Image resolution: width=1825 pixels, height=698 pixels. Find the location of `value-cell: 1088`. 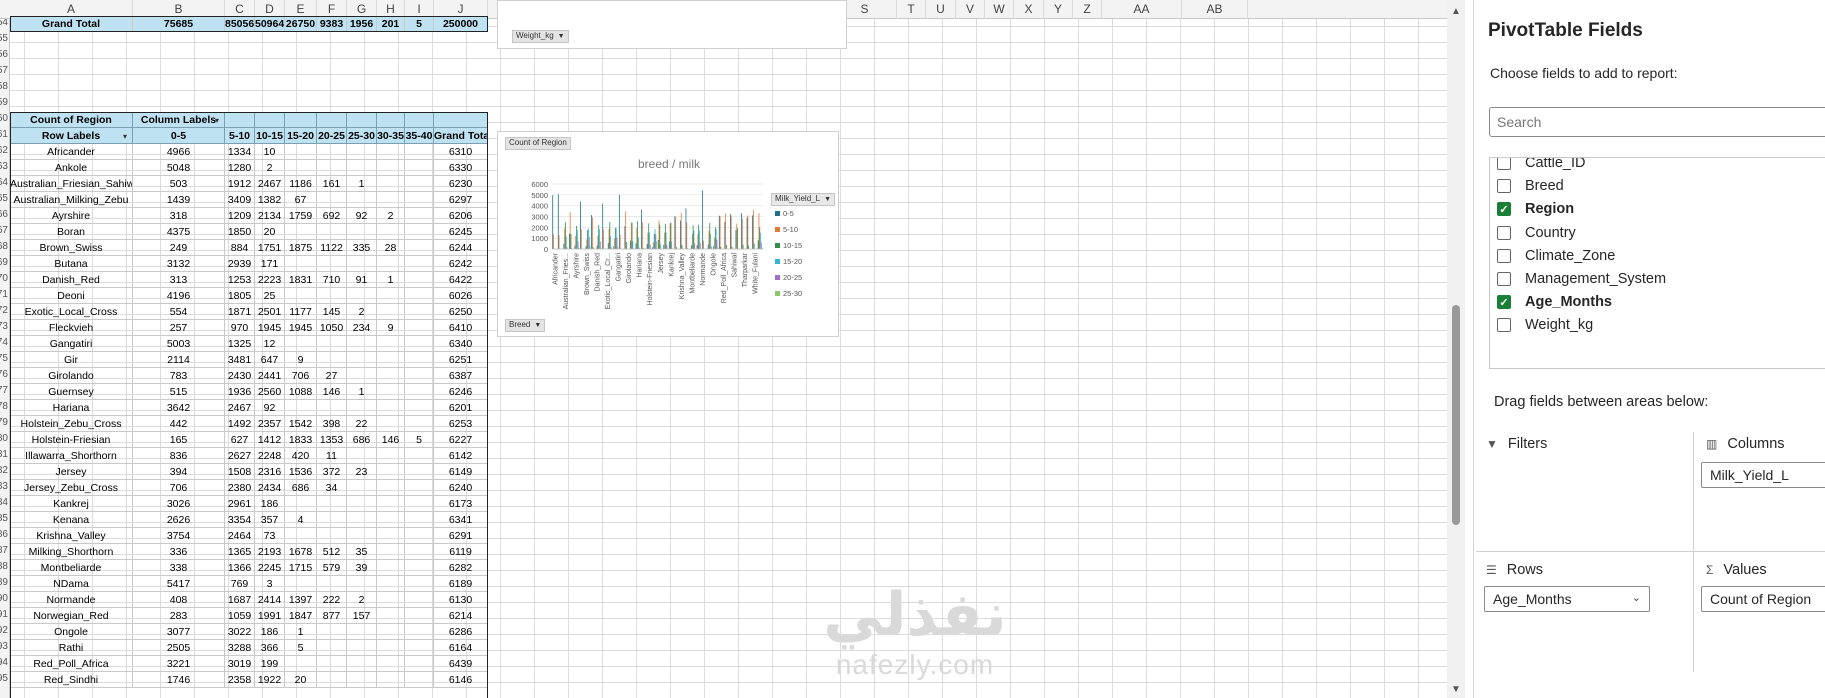

value-cell: 1088 is located at coordinates (301, 392).